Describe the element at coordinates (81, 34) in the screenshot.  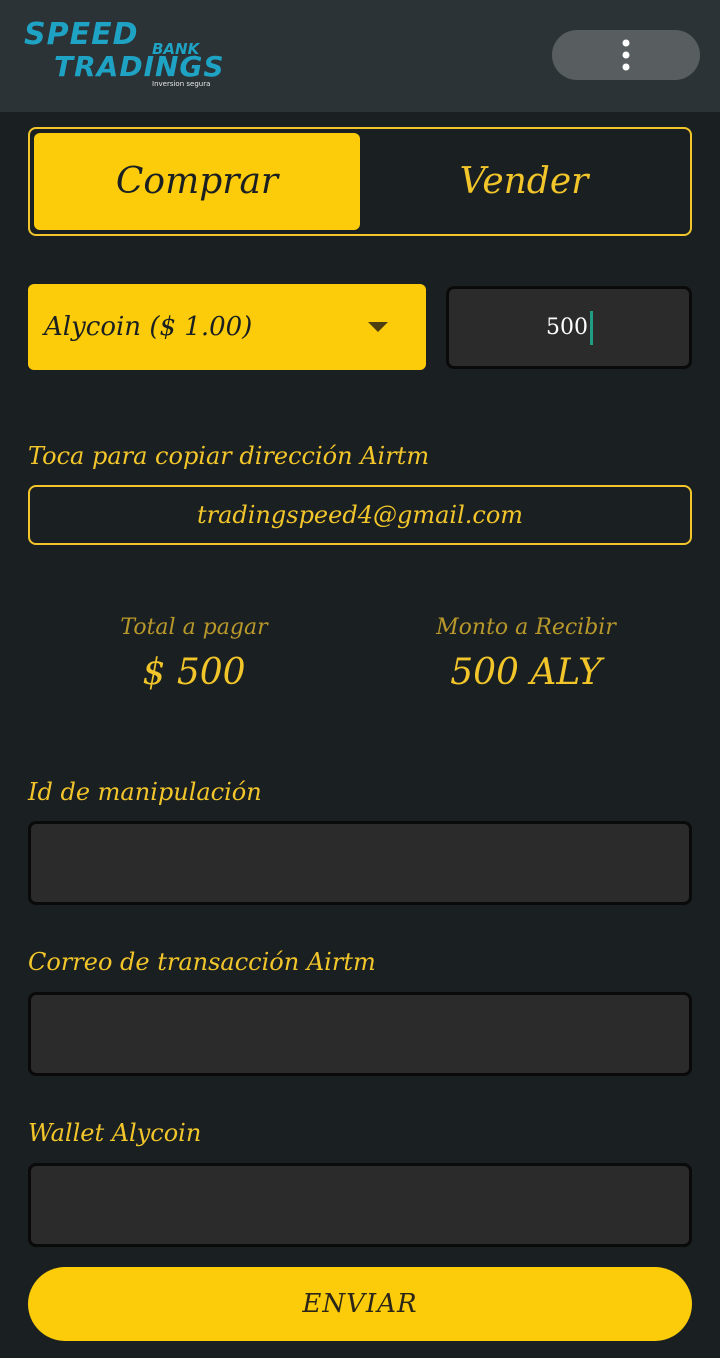
I see `logo-speed-text: SPEED` at that location.